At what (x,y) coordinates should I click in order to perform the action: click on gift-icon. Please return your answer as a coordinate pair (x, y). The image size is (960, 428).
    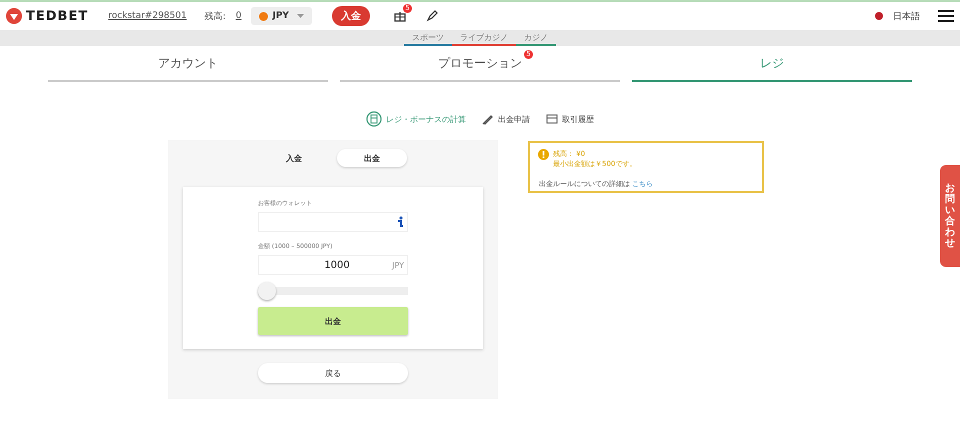
    Looking at the image, I should click on (400, 16).